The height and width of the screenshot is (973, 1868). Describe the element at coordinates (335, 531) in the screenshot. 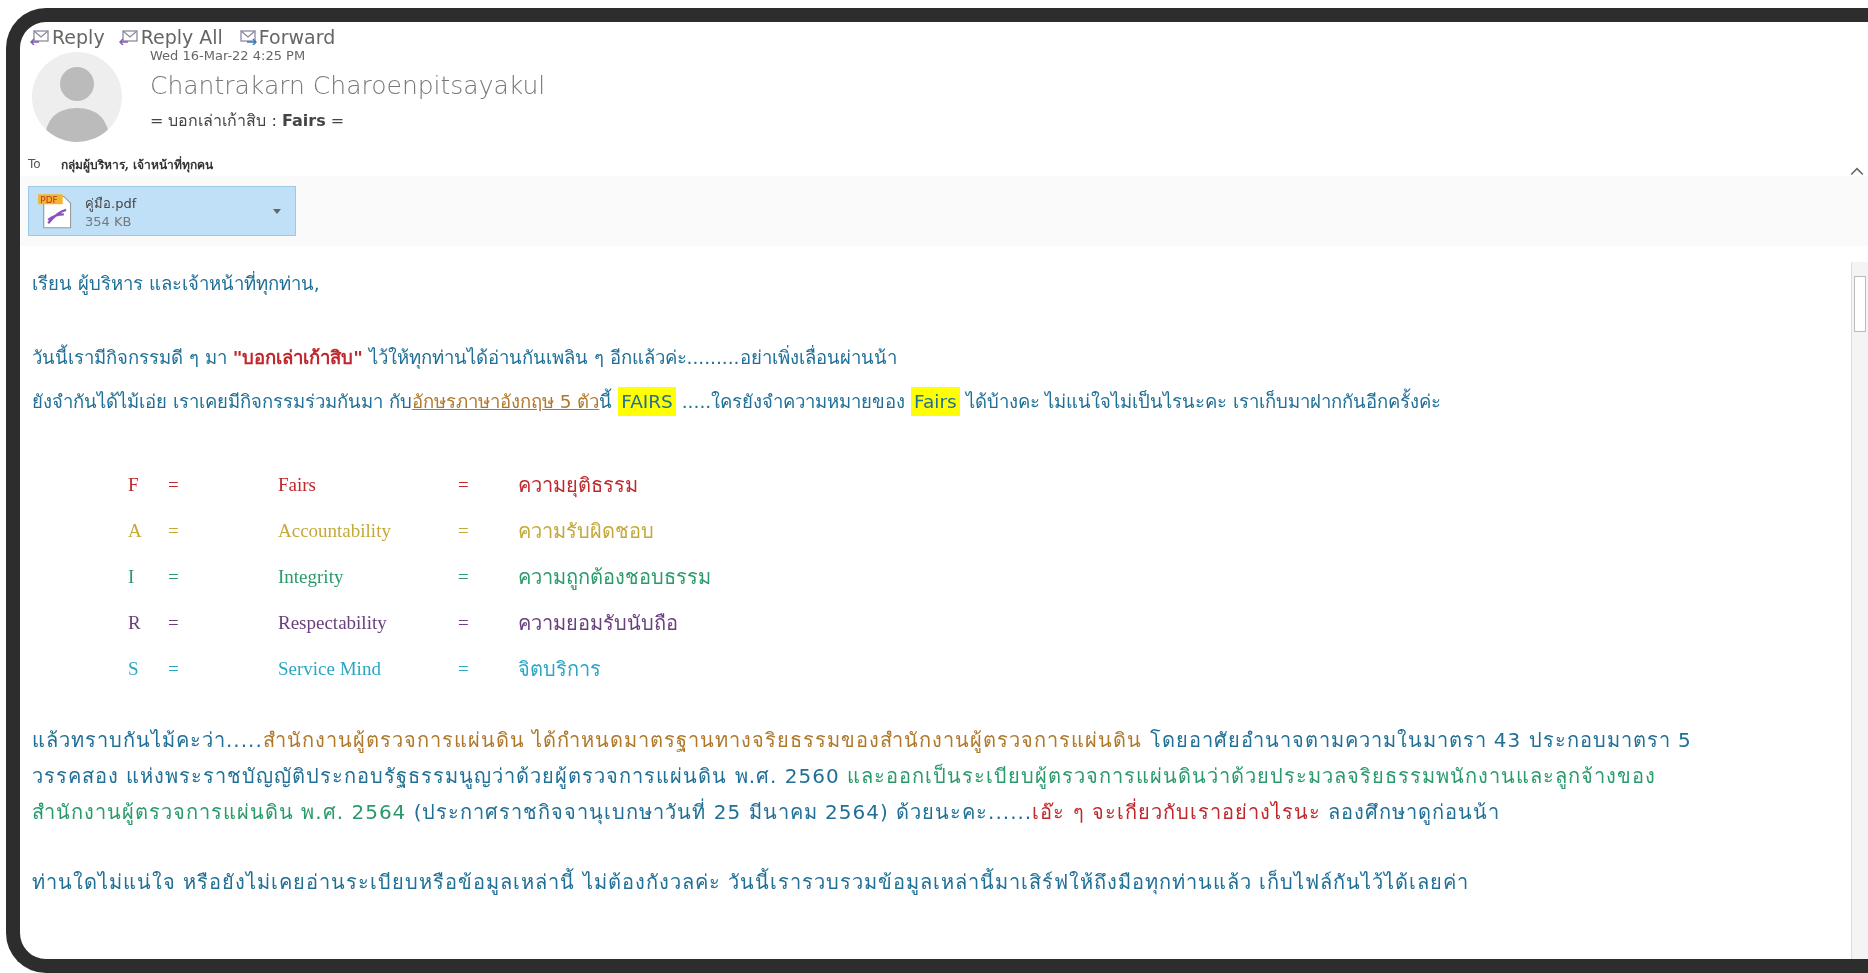

I see `value-word: Accountability` at that location.